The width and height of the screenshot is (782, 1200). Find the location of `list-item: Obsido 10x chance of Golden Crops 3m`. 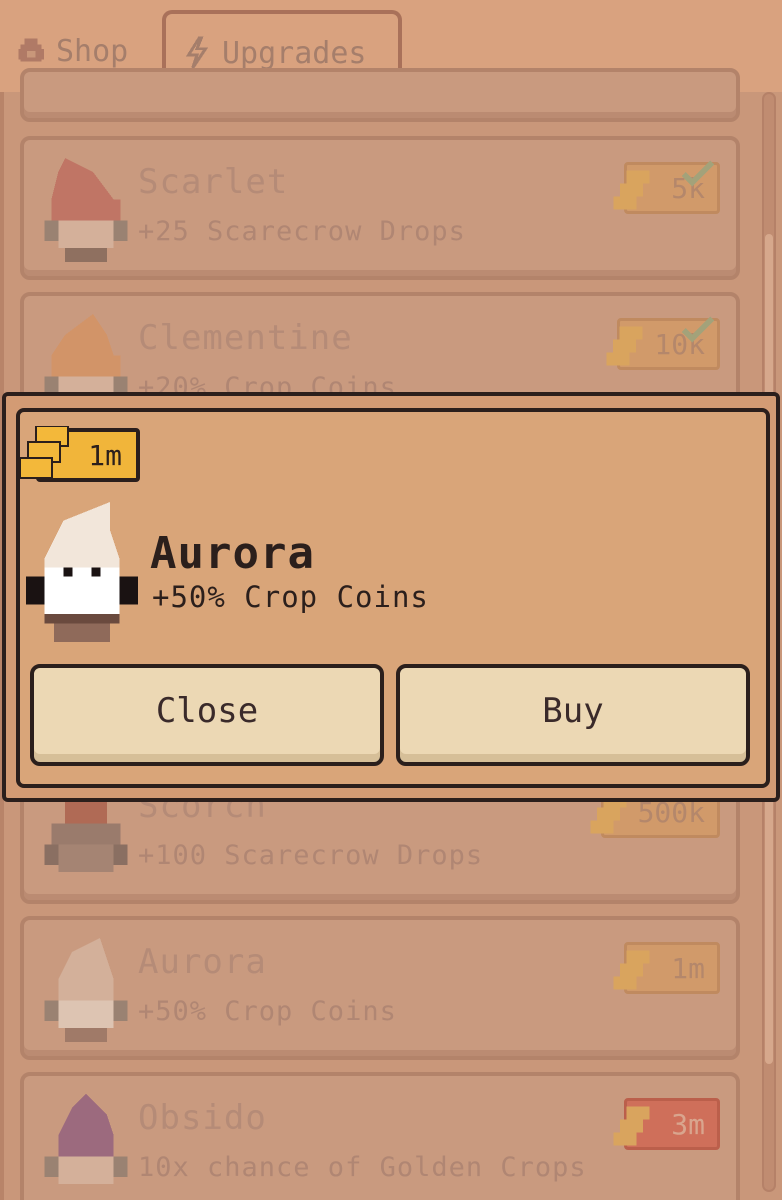

list-item: Obsido 10x chance of Golden Crops 3m is located at coordinates (380, 1136).